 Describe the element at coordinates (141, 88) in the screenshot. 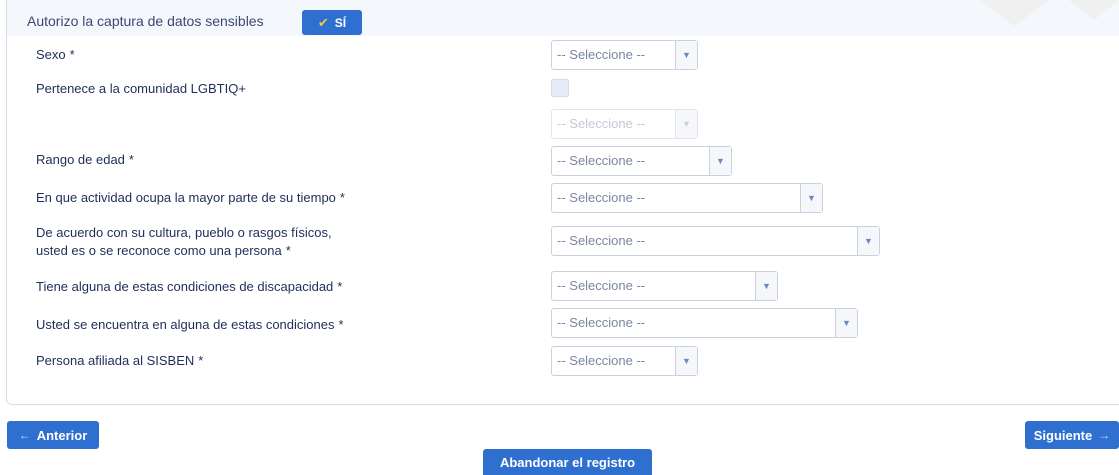

I see `lgbtiq-label: Pertenece a la comunidad LGBTIQ+` at that location.